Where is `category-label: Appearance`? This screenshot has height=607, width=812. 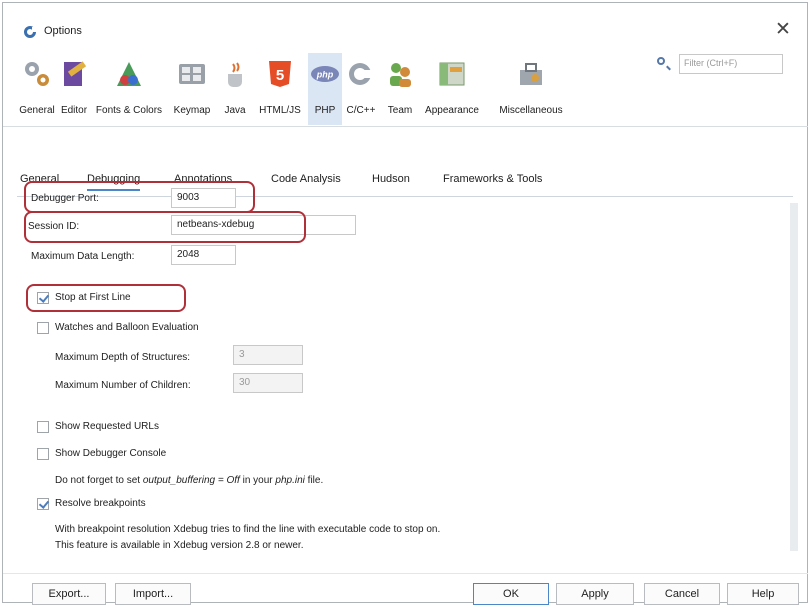
category-label: Appearance is located at coordinates (452, 110).